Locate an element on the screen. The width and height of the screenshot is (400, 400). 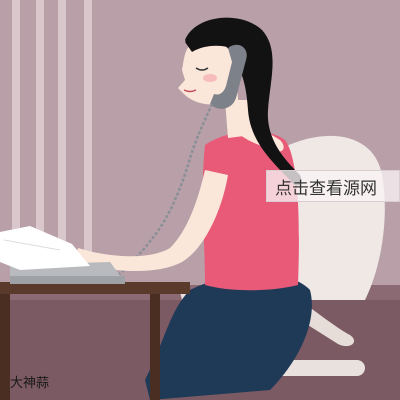
view-source-label: 点击查看源网 is located at coordinates (326, 188).